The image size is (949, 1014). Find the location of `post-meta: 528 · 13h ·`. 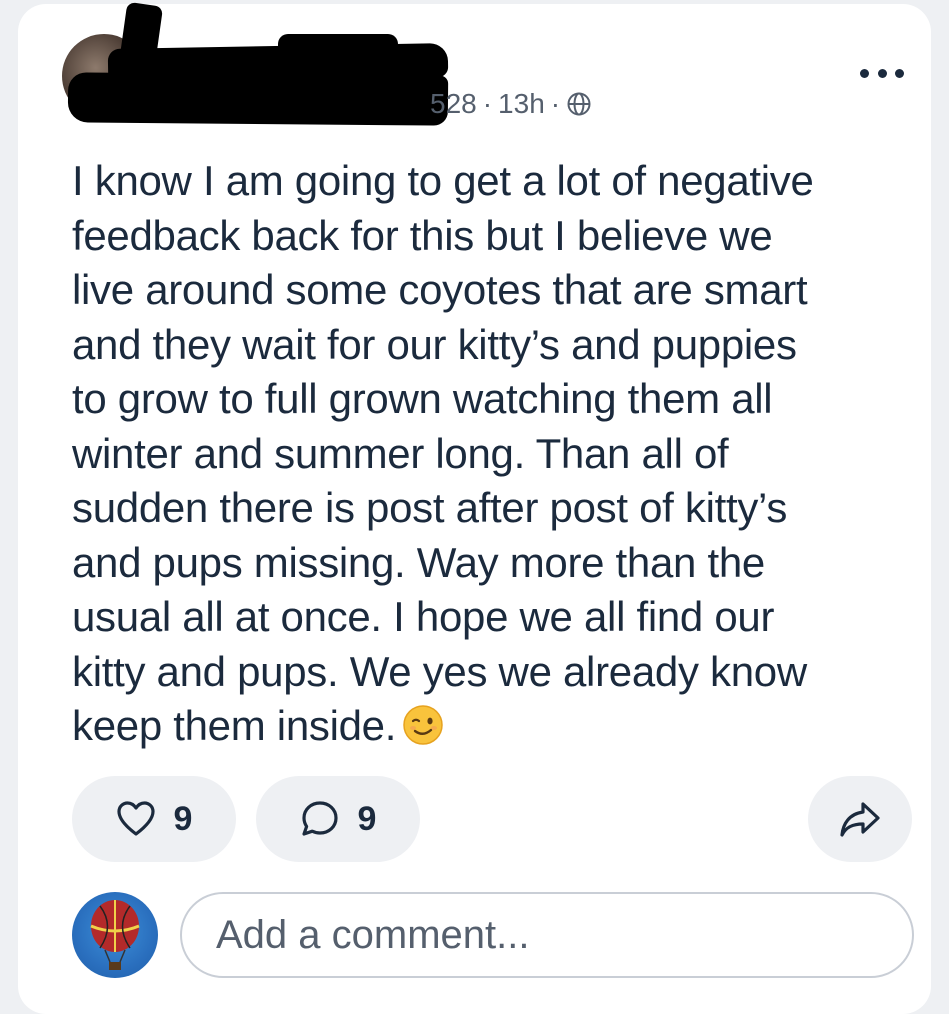

post-meta: 528 · 13h · is located at coordinates (511, 104).